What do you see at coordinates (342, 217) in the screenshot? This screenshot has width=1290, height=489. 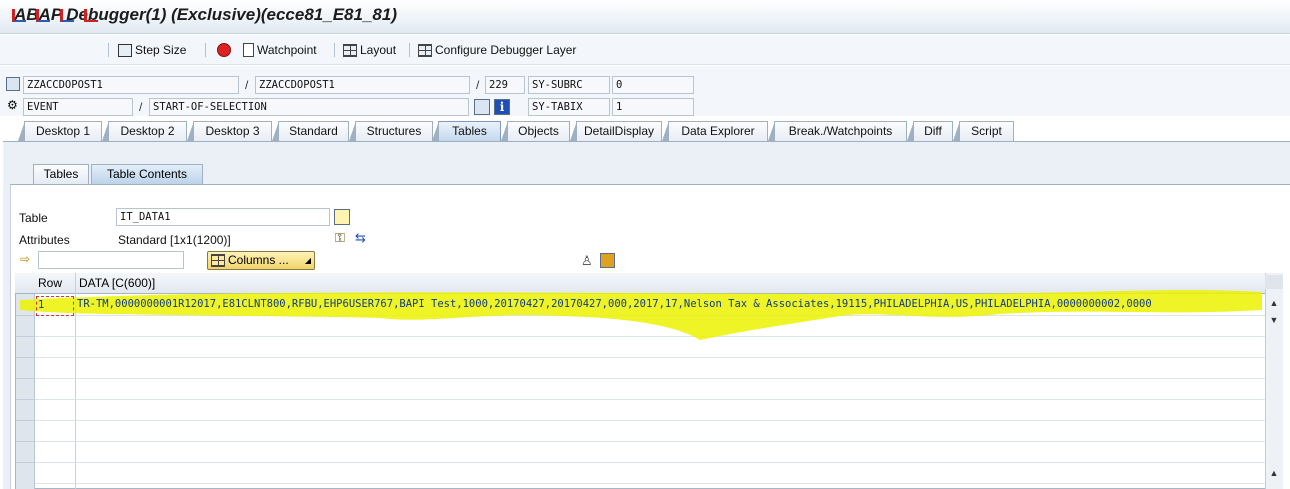 I see `table-display-icon` at bounding box center [342, 217].